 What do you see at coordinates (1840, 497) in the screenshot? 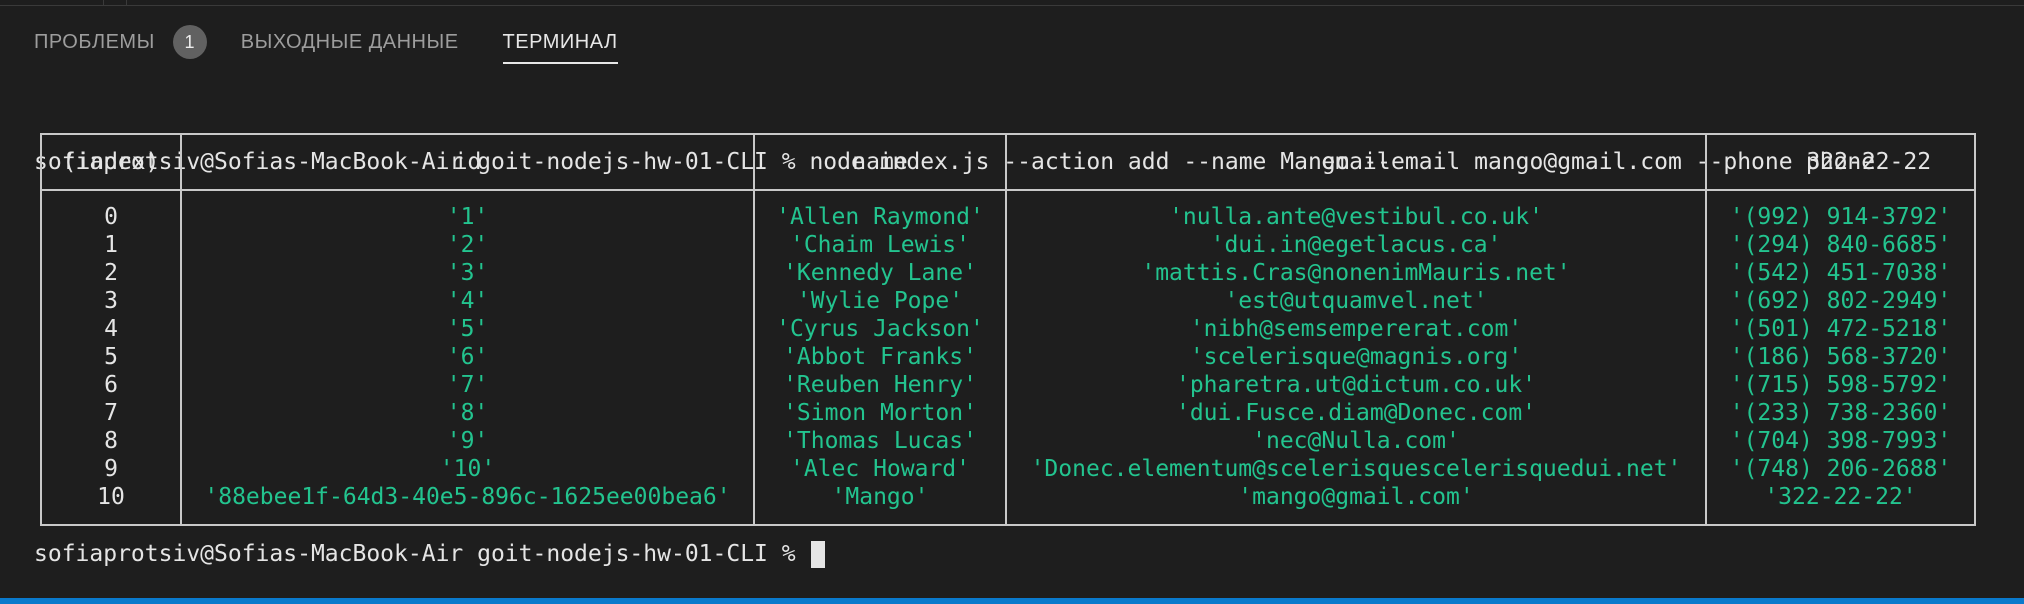
I see `row-phone: '322-22-22'` at bounding box center [1840, 497].